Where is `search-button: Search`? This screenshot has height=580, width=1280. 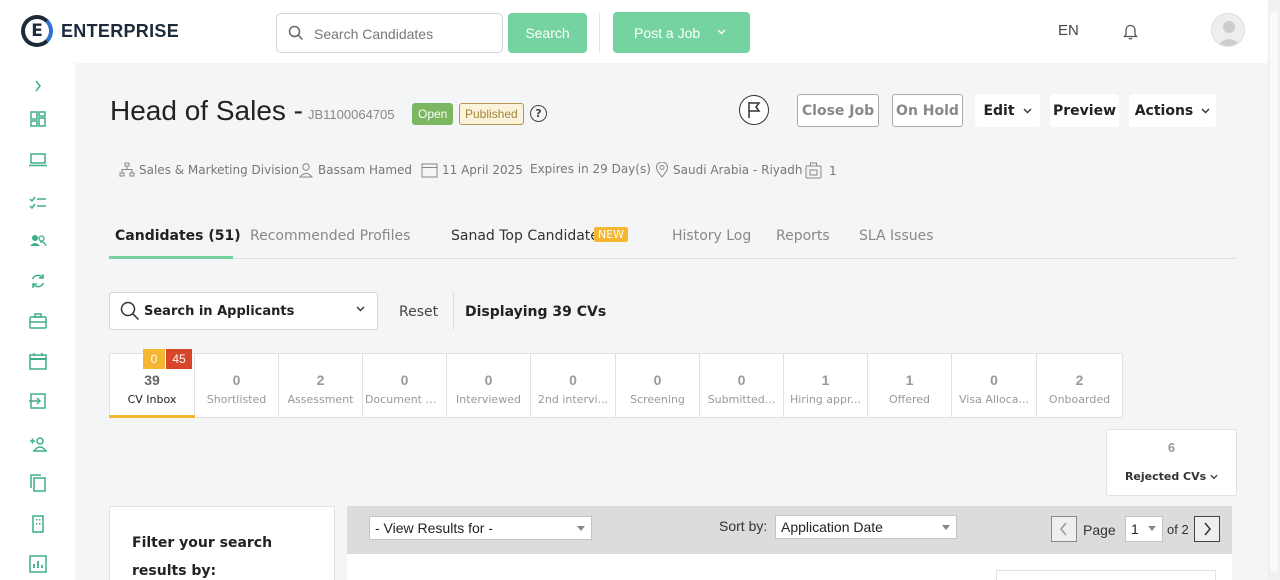 search-button: Search is located at coordinates (547, 33).